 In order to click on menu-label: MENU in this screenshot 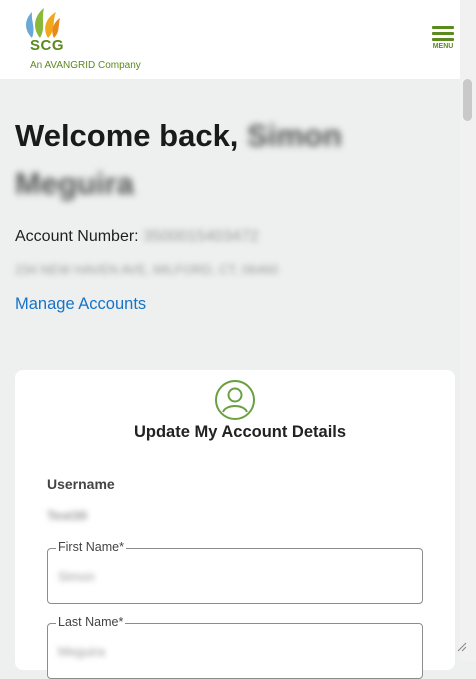, I will do `click(443, 46)`.